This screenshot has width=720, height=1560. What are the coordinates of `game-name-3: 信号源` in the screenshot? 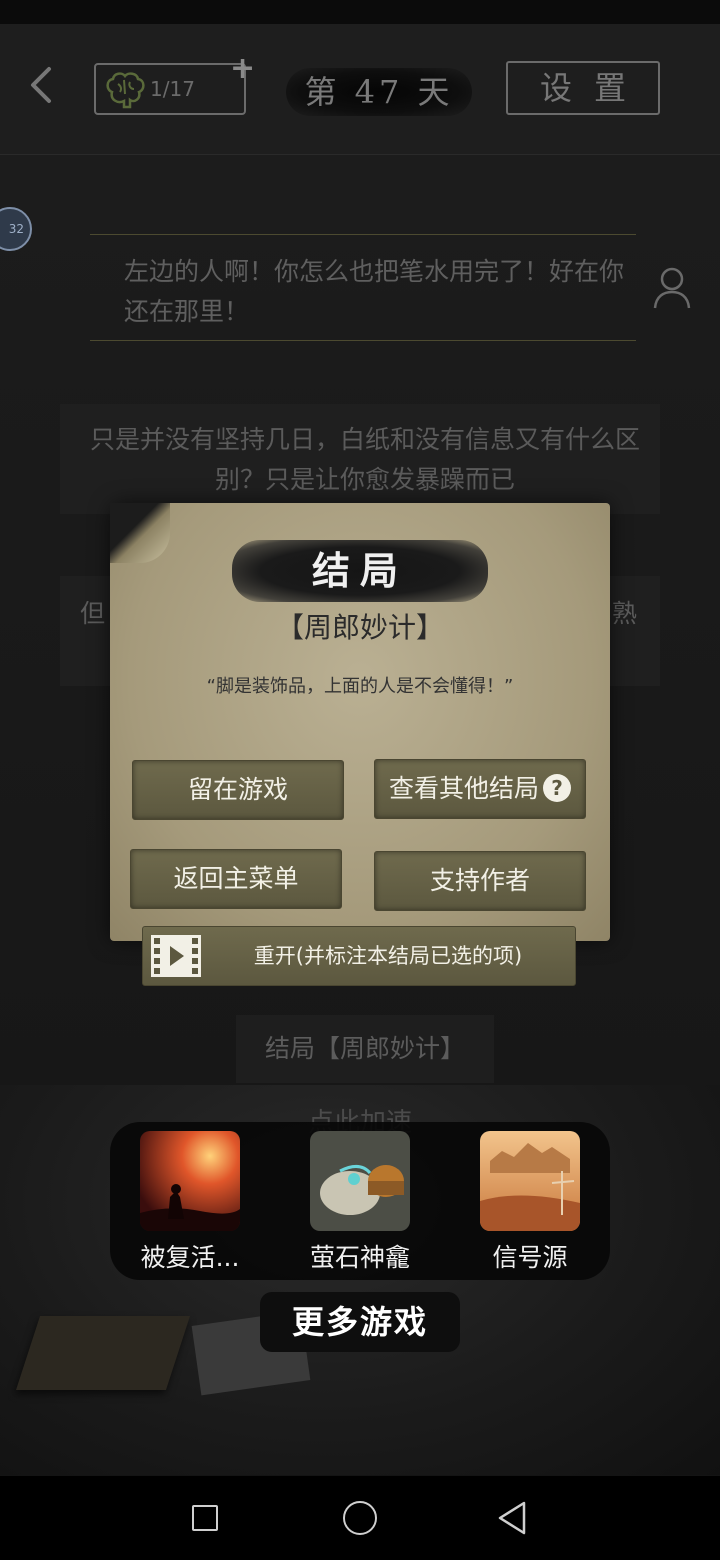 It's located at (530, 1256).